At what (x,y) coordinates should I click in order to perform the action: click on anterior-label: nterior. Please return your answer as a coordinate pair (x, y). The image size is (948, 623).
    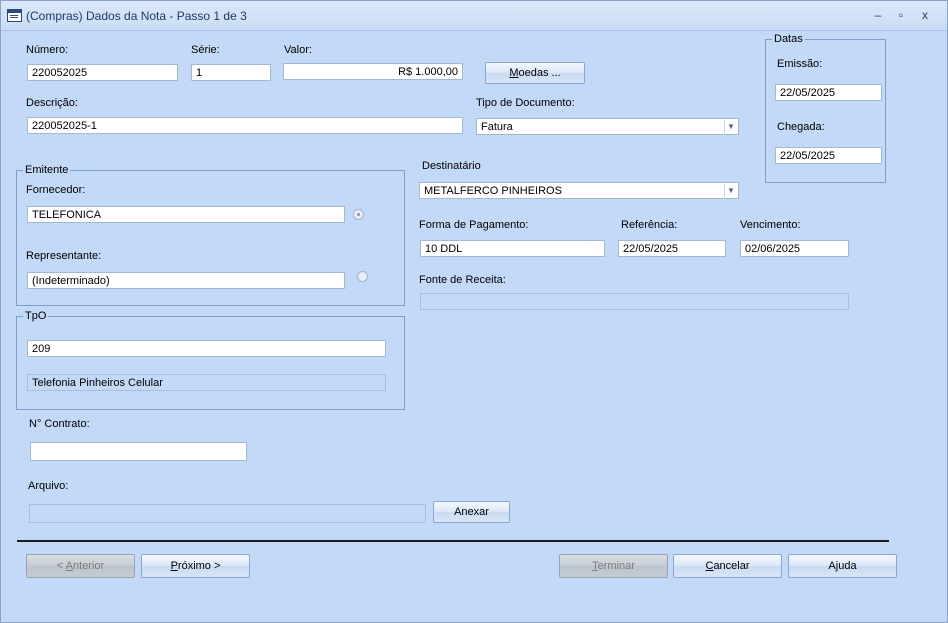
    Looking at the image, I should click on (89, 566).